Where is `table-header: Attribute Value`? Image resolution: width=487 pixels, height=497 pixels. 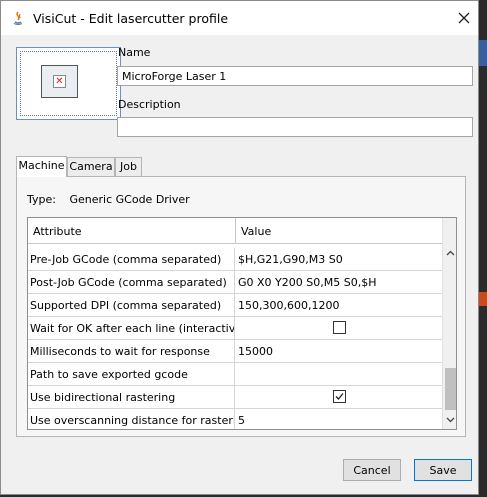
table-header: Attribute Value is located at coordinates (235, 231).